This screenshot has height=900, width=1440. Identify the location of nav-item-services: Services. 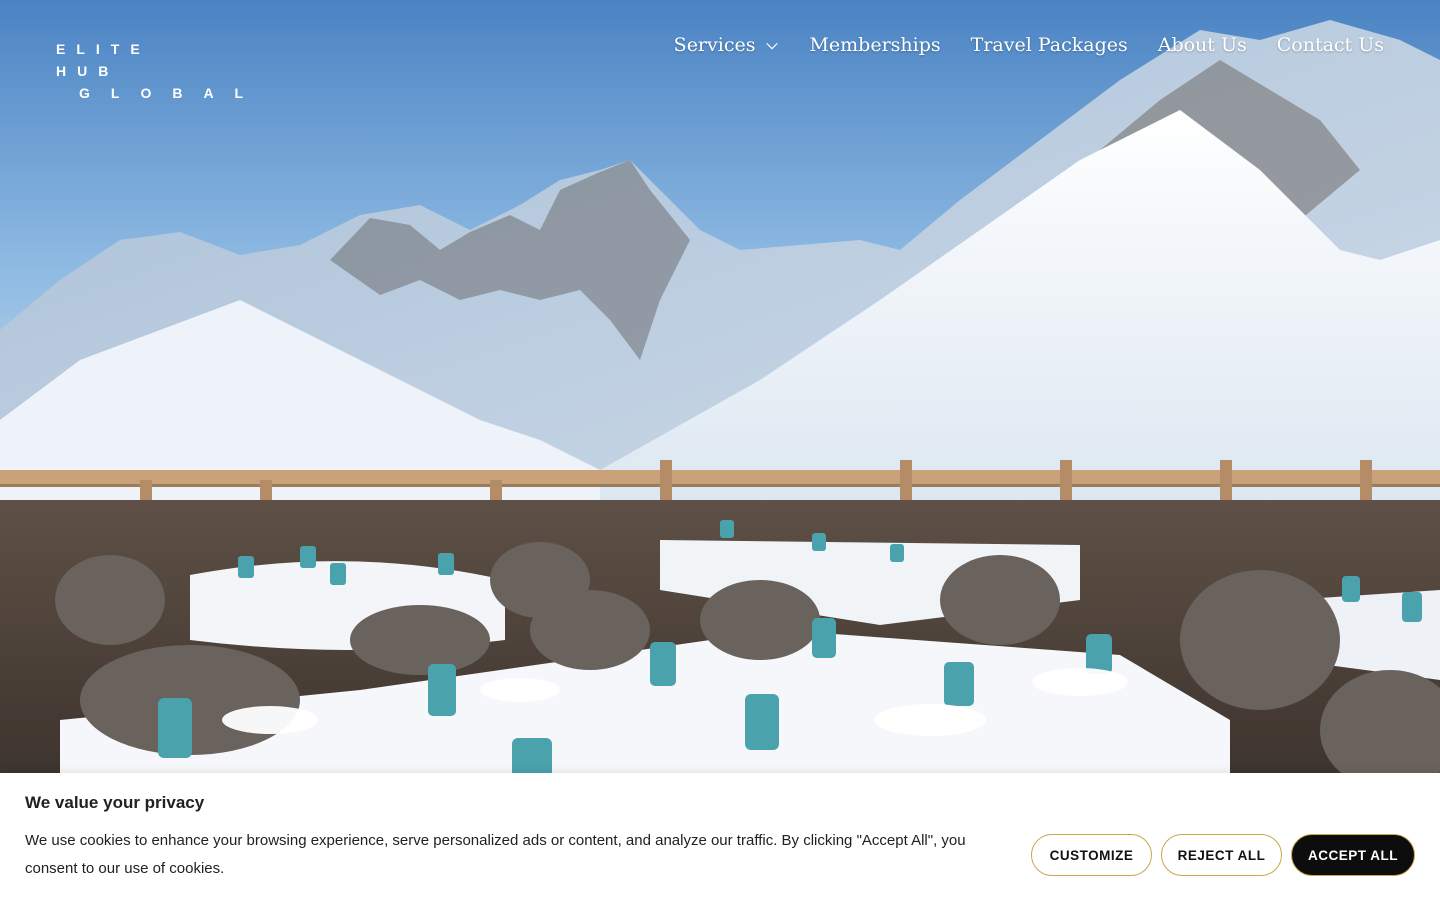
(727, 45).